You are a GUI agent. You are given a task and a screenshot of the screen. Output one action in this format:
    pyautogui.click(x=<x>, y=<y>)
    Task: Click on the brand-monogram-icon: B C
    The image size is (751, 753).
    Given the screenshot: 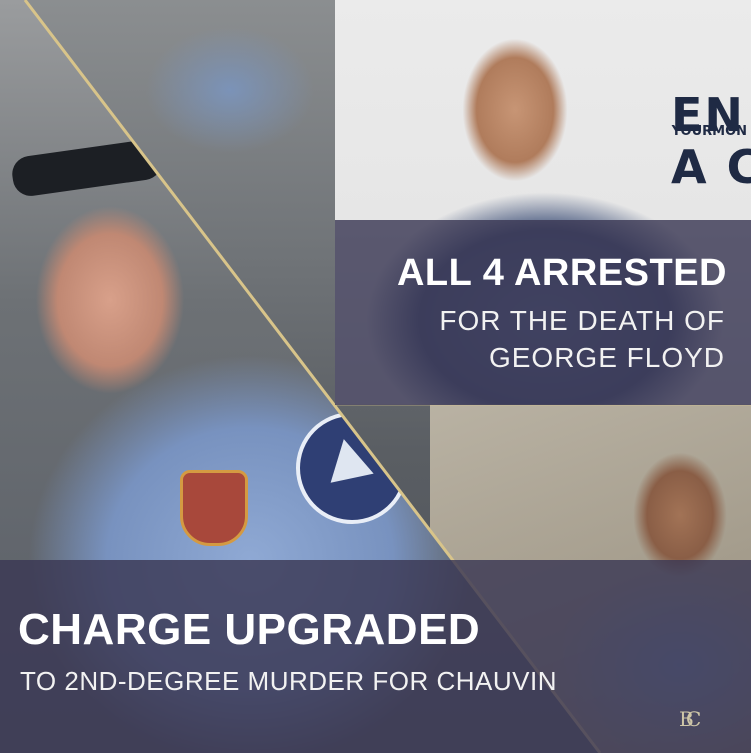 What is the action you would take?
    pyautogui.click(x=690, y=719)
    